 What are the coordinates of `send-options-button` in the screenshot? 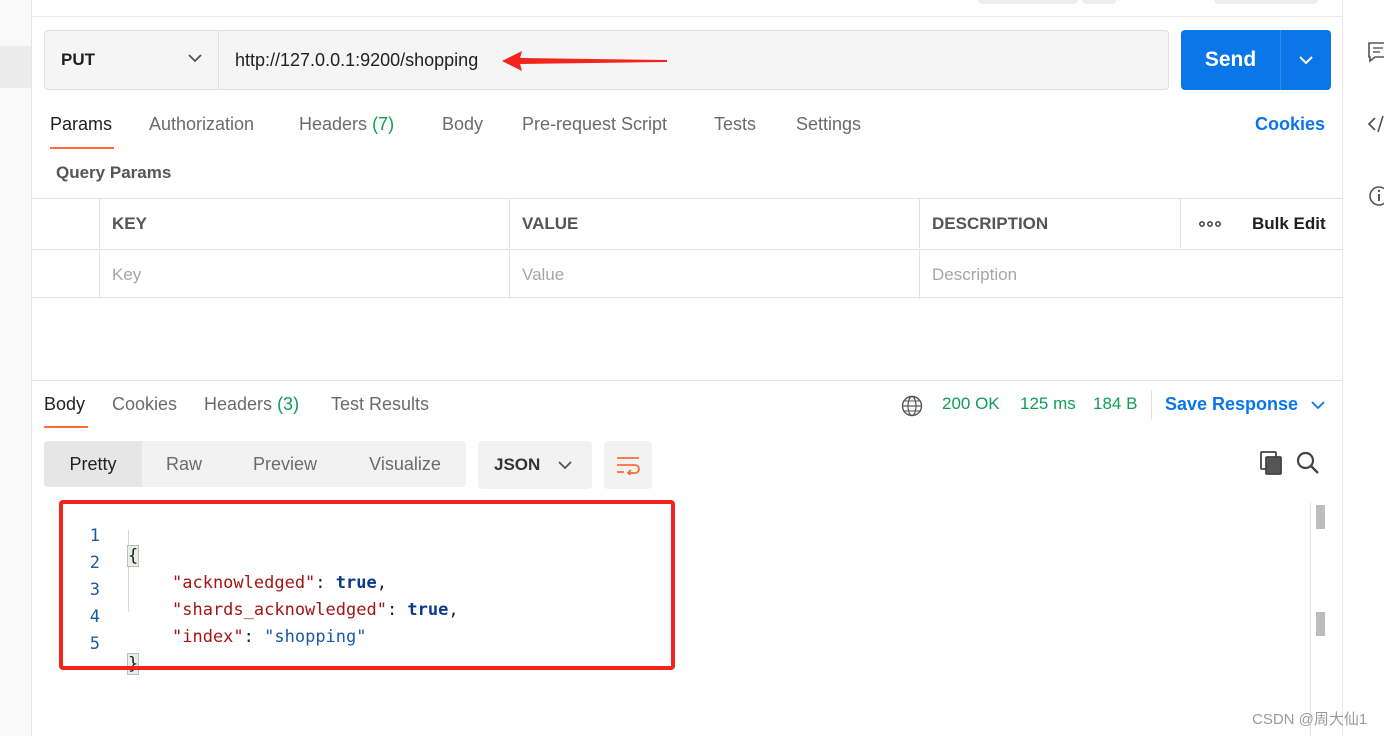 It's located at (1306, 60).